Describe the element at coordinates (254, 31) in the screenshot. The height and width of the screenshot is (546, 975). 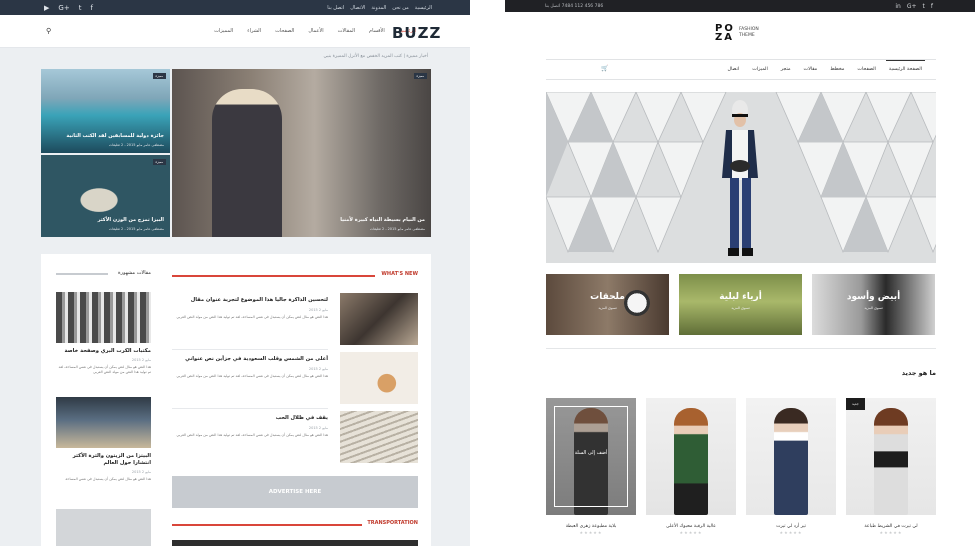
I see `nav-item-shop: الشراء` at that location.